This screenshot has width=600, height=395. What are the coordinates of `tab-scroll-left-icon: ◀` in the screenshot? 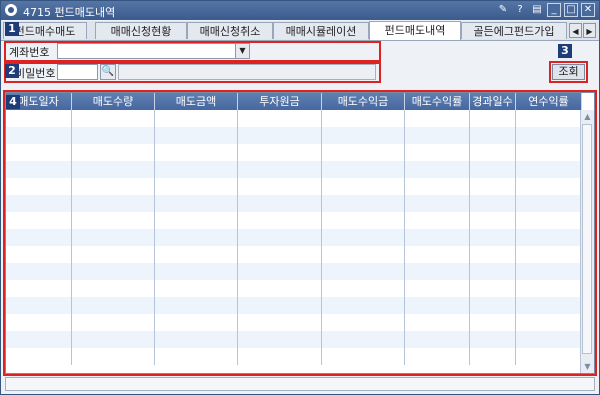 It's located at (575, 30).